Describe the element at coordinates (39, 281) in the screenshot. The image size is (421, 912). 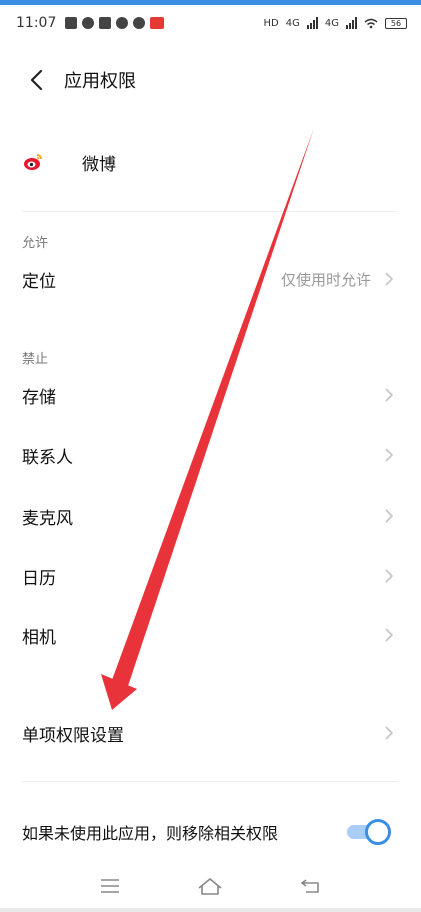
I see `permission-label: 定位` at that location.